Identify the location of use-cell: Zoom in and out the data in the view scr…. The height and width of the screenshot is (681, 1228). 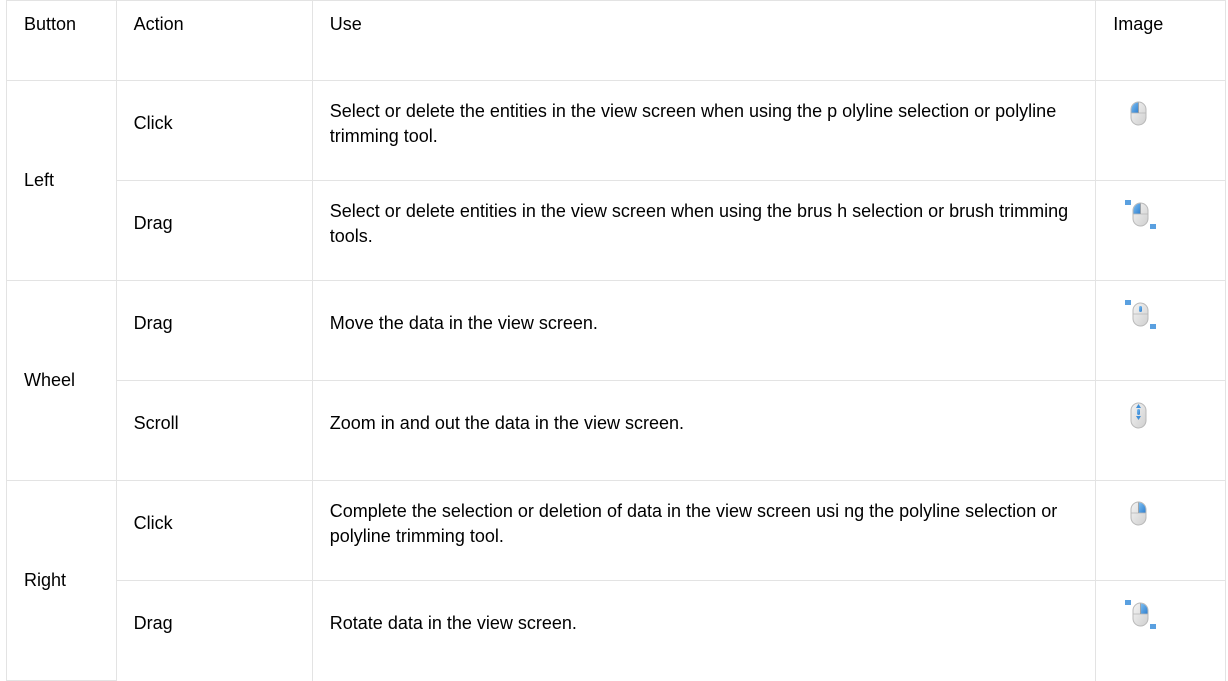
(704, 430).